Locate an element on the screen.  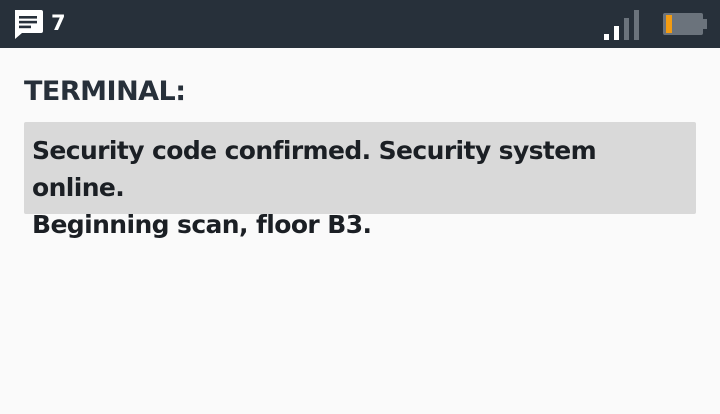
notification-count: 7 is located at coordinates (58, 23).